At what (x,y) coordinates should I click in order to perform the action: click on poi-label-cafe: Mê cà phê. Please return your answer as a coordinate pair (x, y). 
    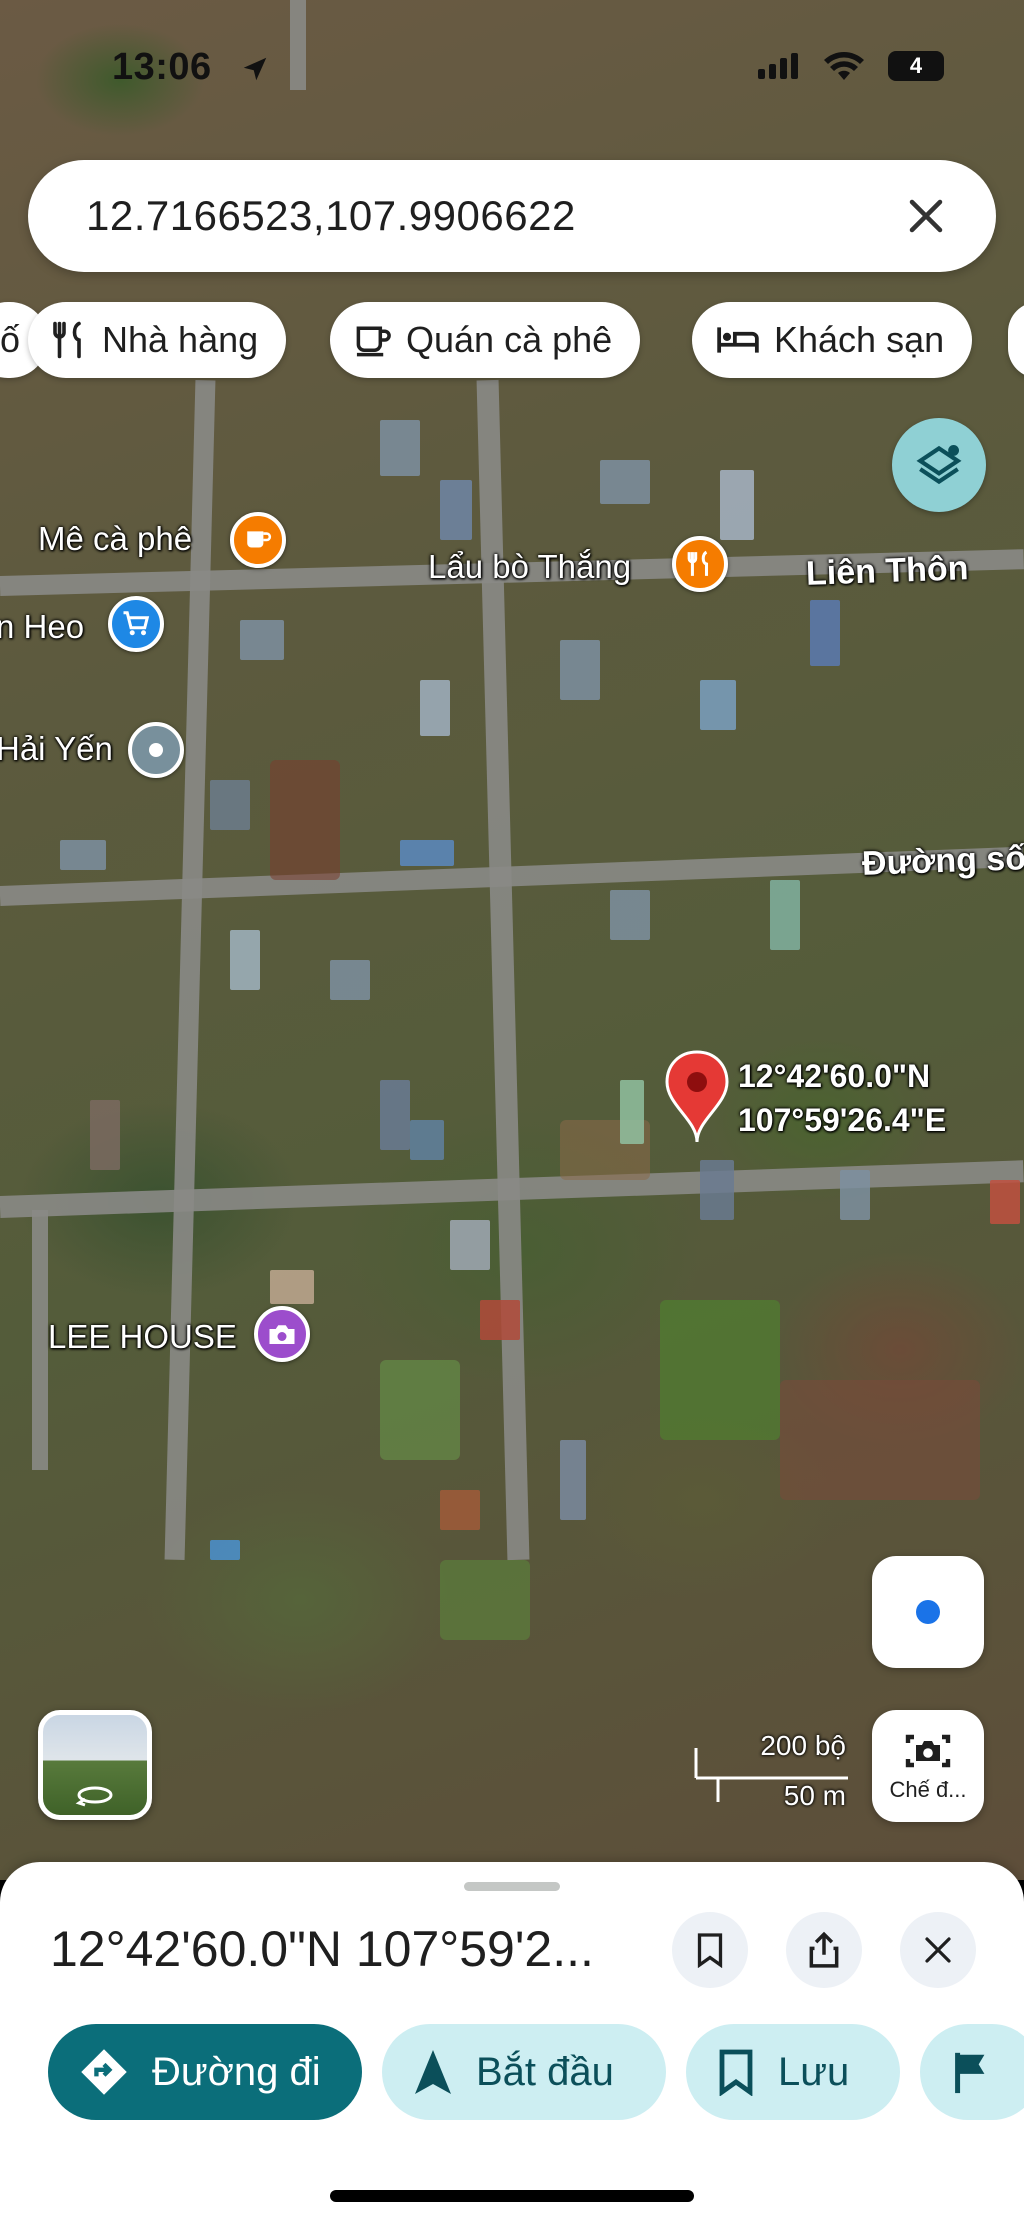
    Looking at the image, I should click on (115, 539).